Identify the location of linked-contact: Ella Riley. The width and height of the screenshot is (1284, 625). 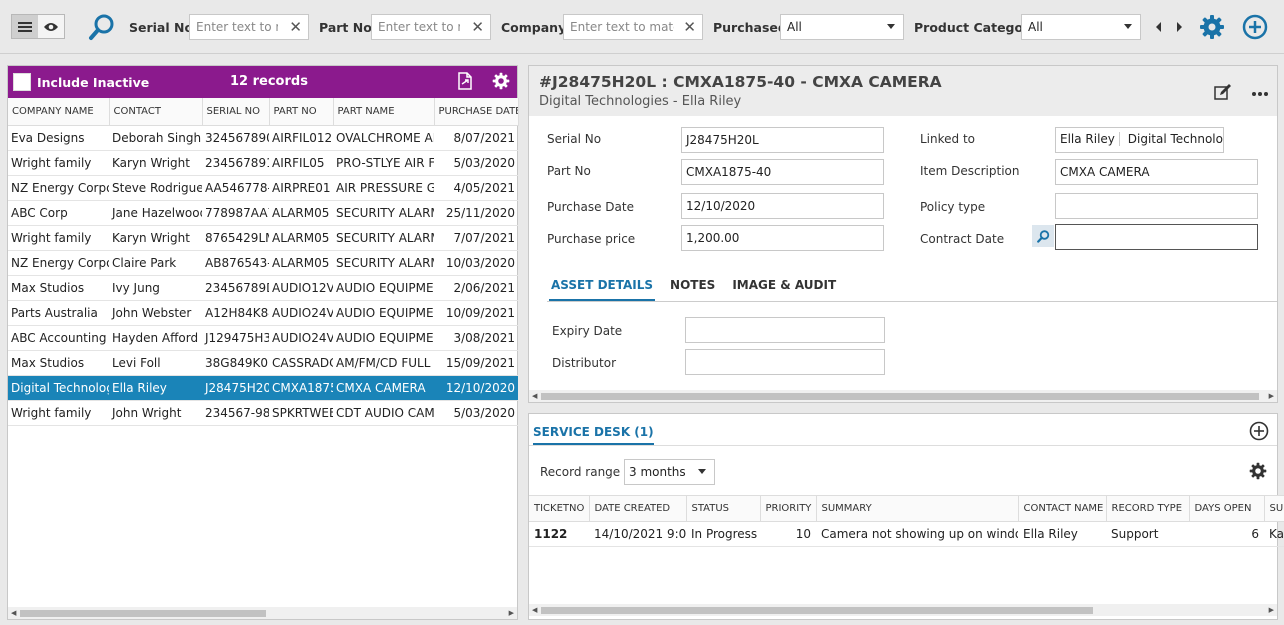
(1088, 139).